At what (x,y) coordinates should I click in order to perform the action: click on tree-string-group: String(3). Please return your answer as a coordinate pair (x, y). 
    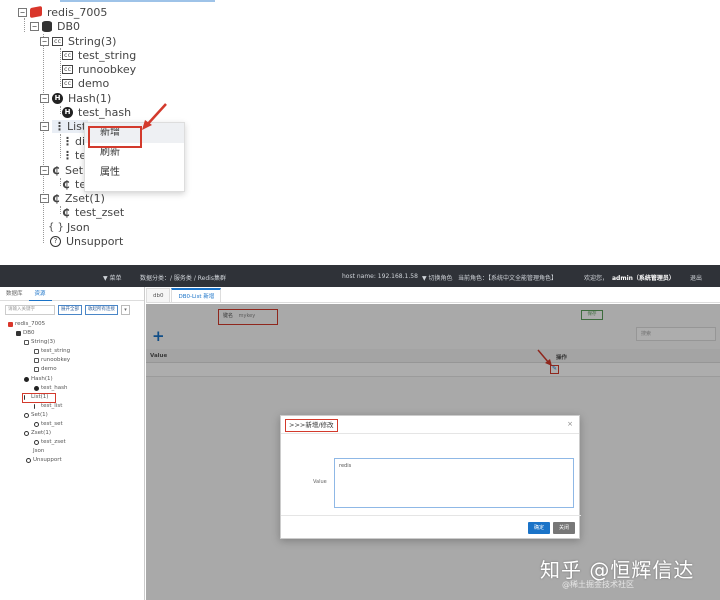
    Looking at the image, I should click on (39, 342).